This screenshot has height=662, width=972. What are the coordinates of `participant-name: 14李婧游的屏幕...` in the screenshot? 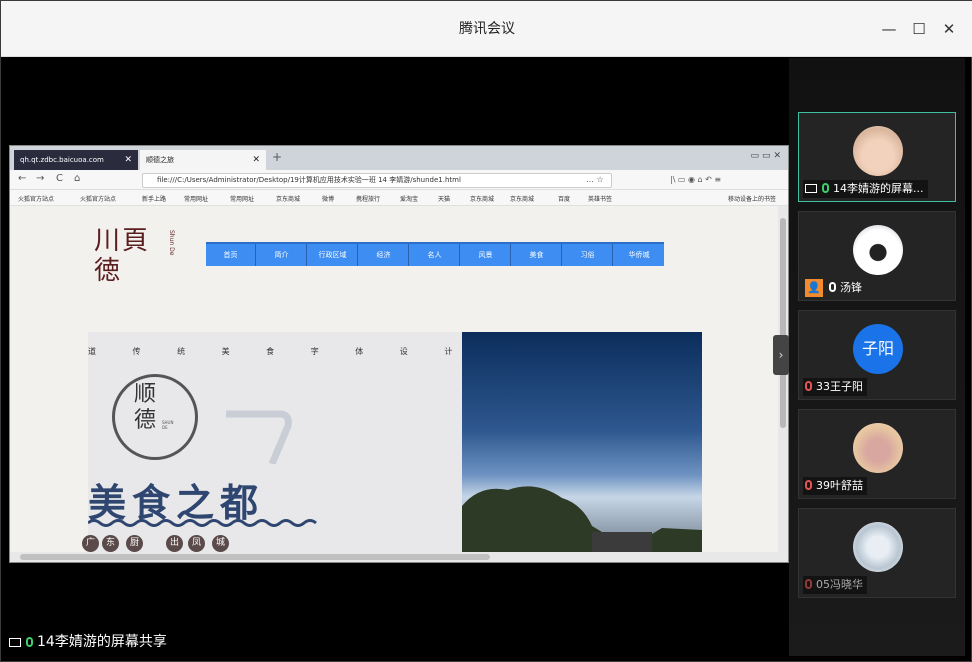 It's located at (878, 188).